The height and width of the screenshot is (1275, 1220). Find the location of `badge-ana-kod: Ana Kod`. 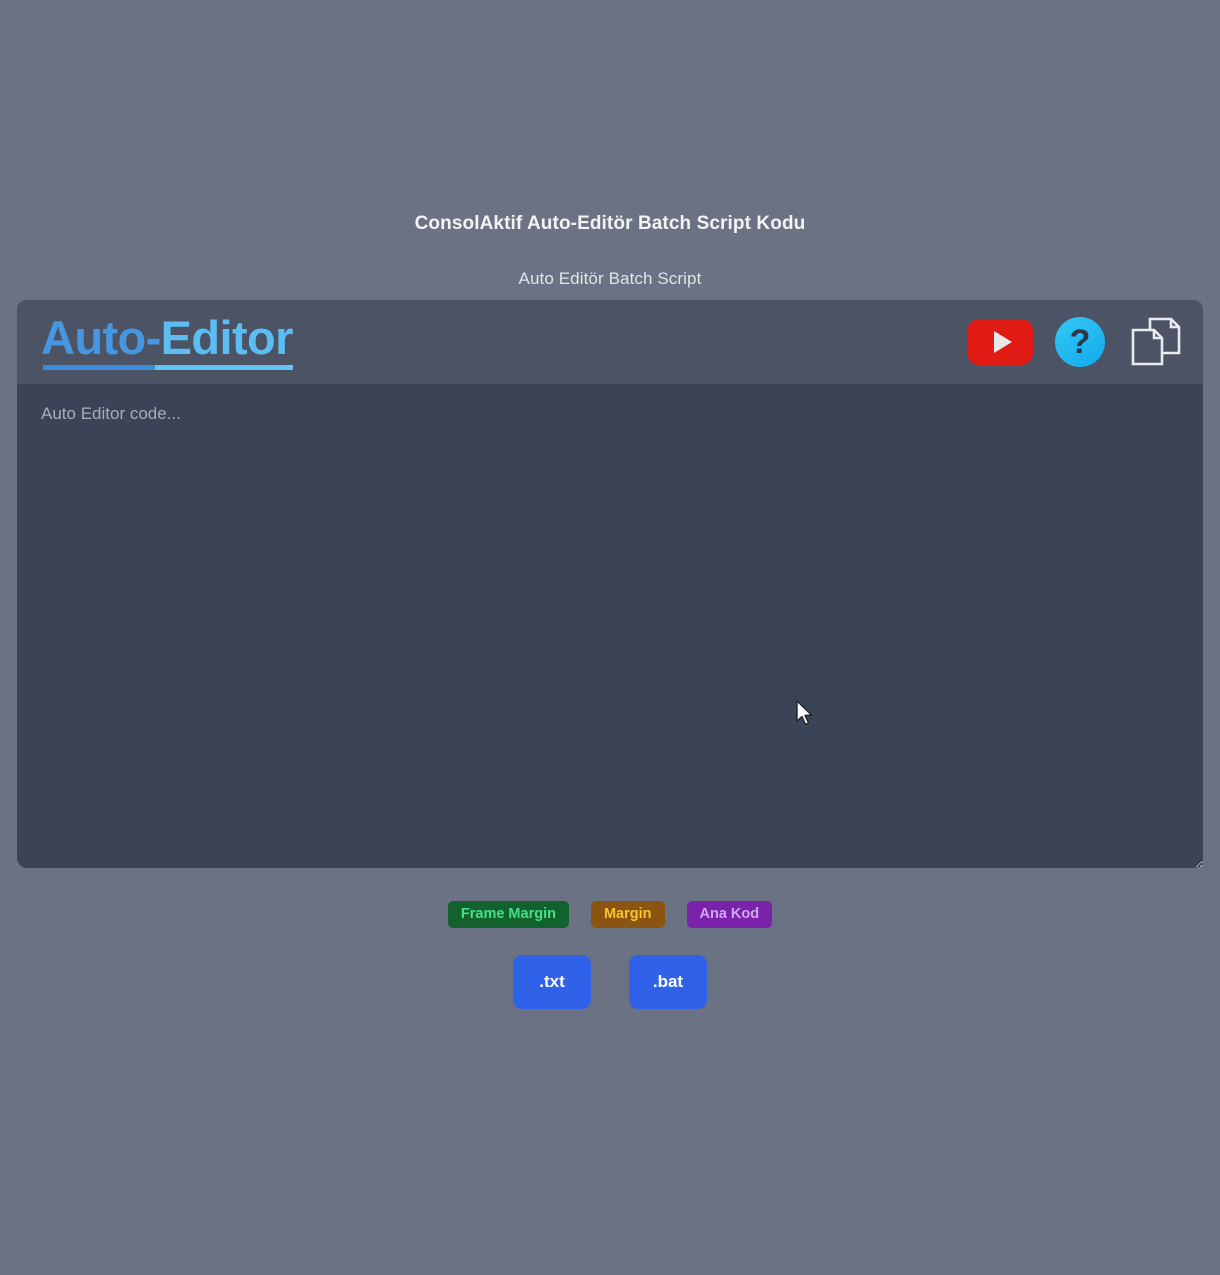

badge-ana-kod: Ana Kod is located at coordinates (729, 915).